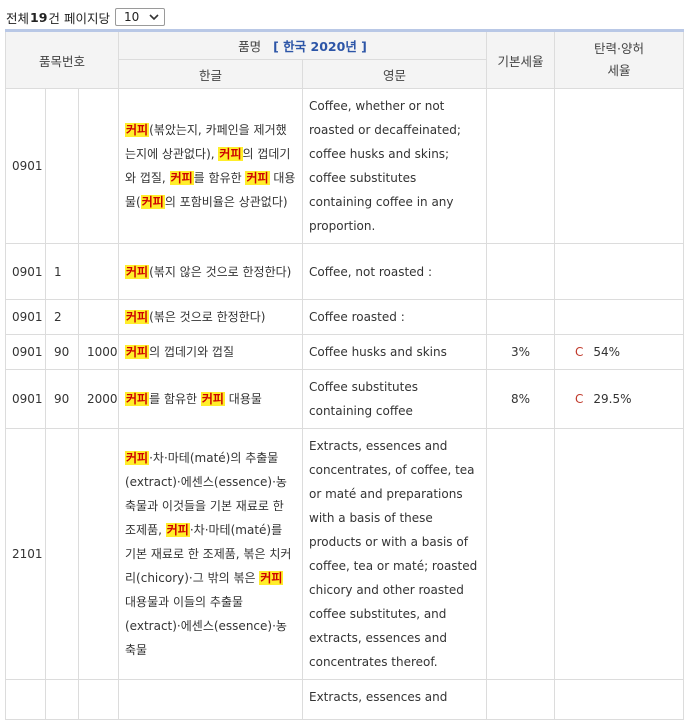 This screenshot has width=688, height=720. What do you see at coordinates (520, 399) in the screenshot?
I see `base-rate: 8%` at bounding box center [520, 399].